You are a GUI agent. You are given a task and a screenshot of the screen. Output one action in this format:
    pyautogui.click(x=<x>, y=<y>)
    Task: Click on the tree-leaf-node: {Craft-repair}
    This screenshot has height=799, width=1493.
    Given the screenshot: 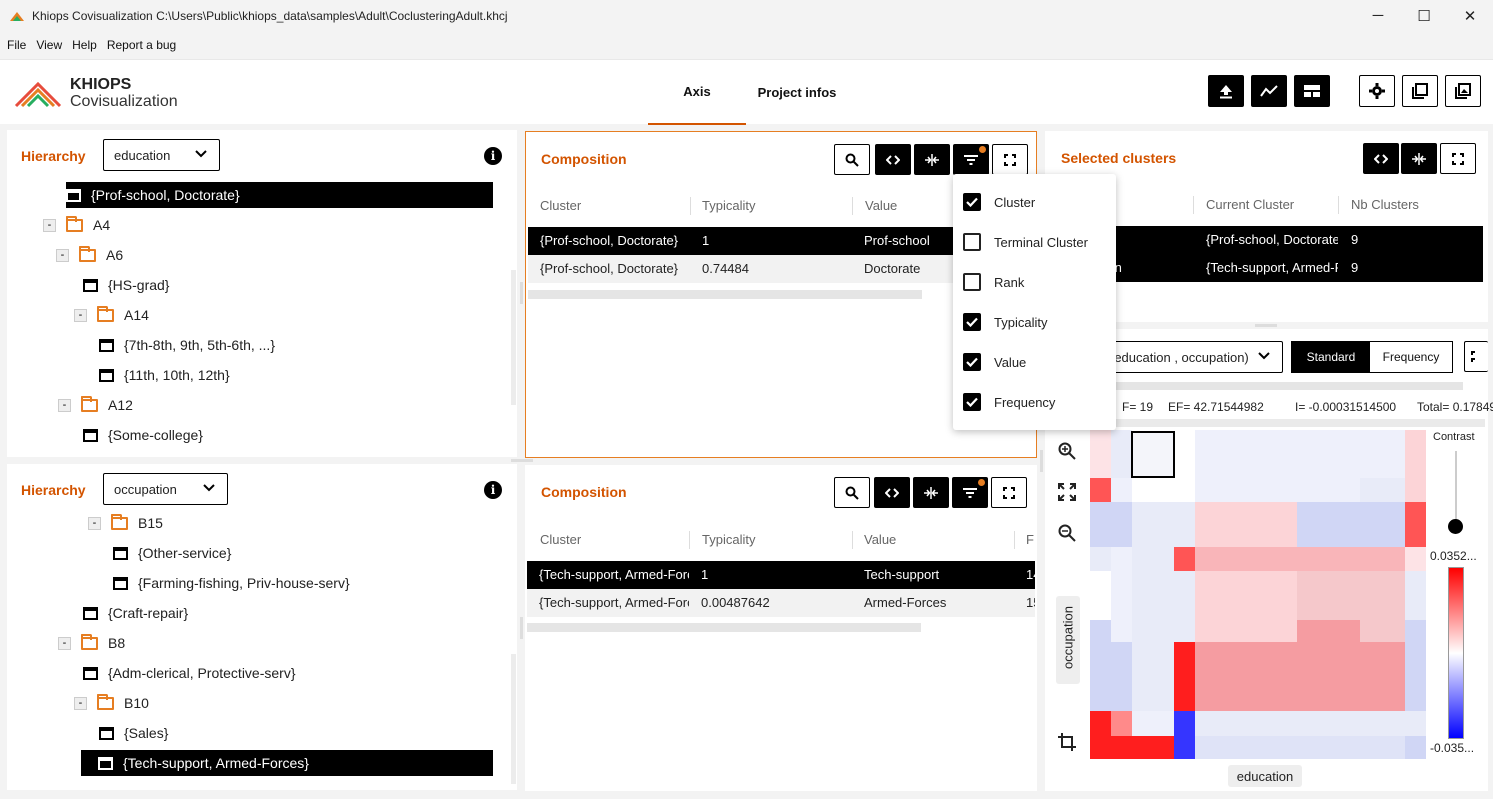 What is the action you would take?
    pyautogui.click(x=135, y=613)
    